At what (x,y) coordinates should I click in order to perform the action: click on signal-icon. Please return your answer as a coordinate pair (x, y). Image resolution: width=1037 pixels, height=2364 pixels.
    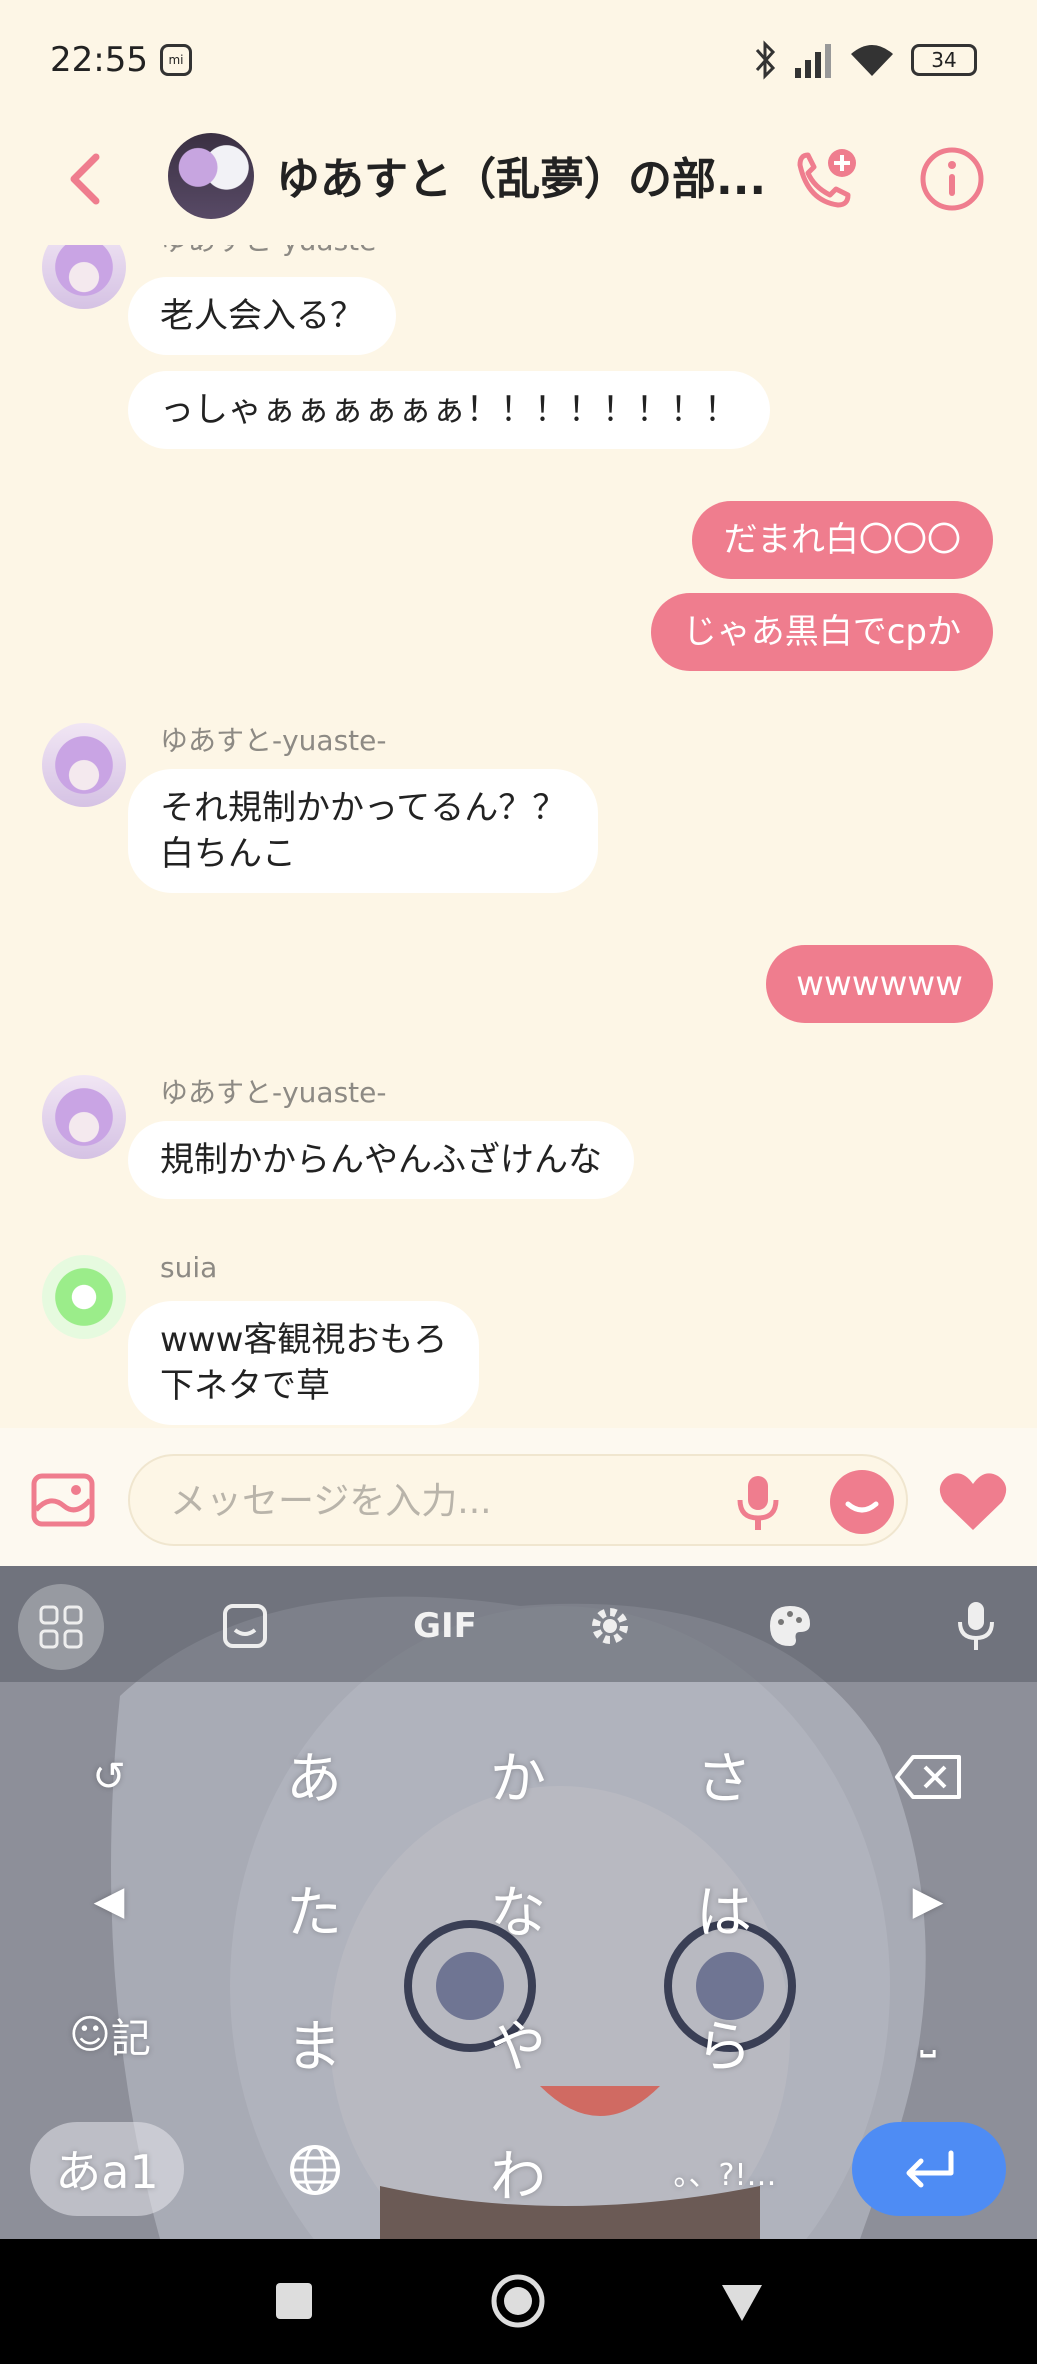
    Looking at the image, I should click on (813, 61).